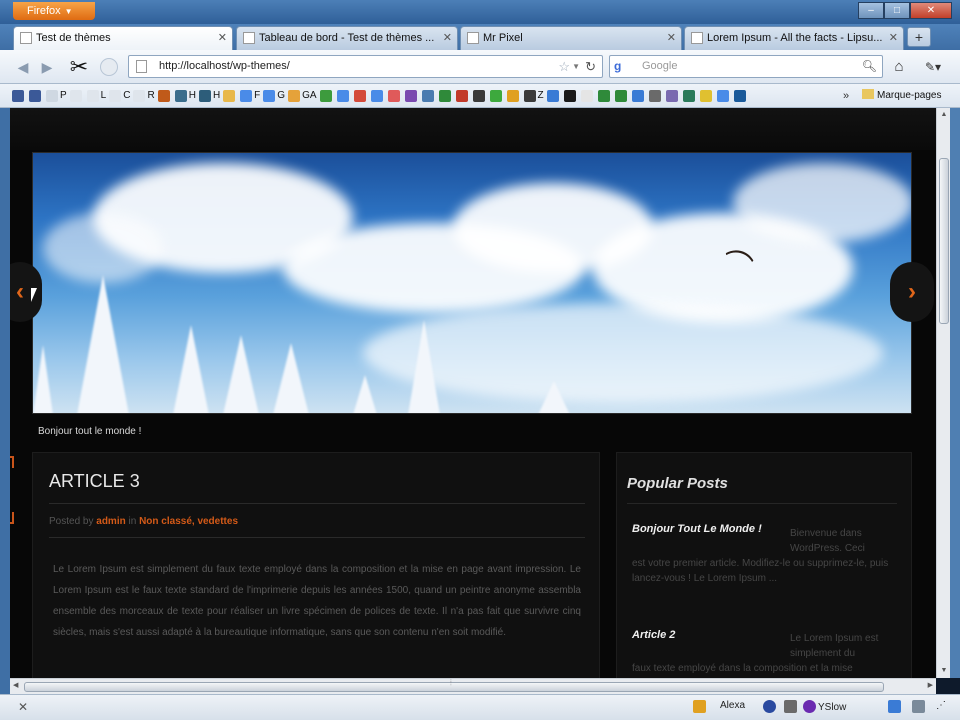  I want to click on tab-lorem-ipsum: Lorem Ipsum - All the facts - Lipsu... ✕, so click(794, 38).